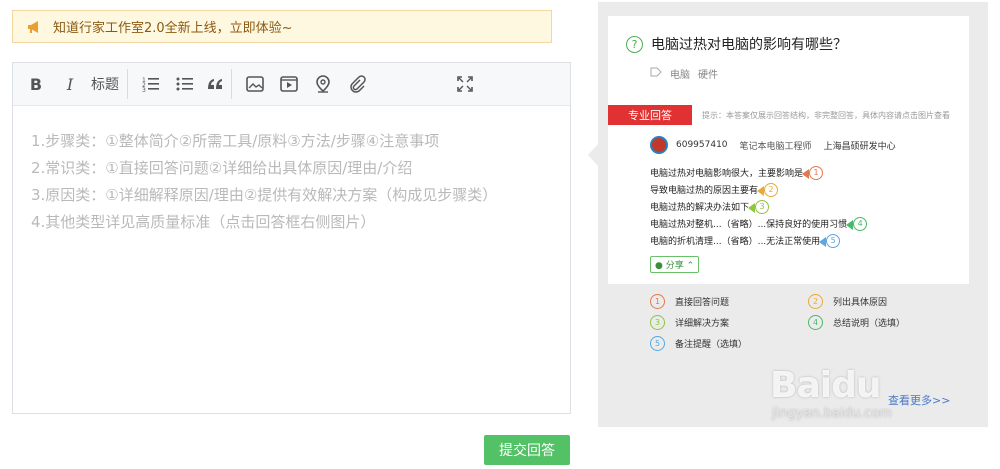  I want to click on step-badge: 2, so click(768, 189).